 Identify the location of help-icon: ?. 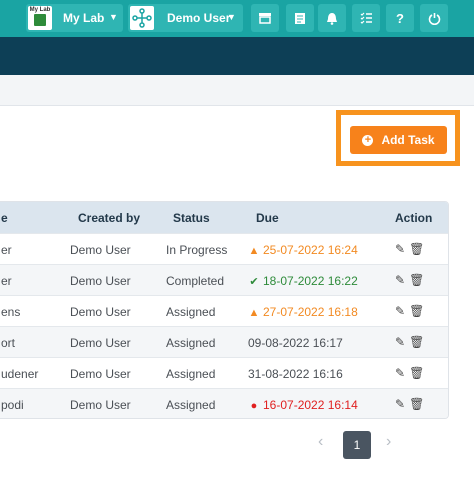
(400, 18).